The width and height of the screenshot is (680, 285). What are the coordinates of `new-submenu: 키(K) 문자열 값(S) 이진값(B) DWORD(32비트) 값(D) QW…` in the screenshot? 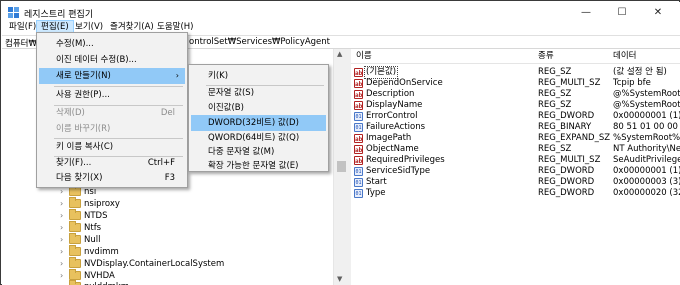 It's located at (258, 118).